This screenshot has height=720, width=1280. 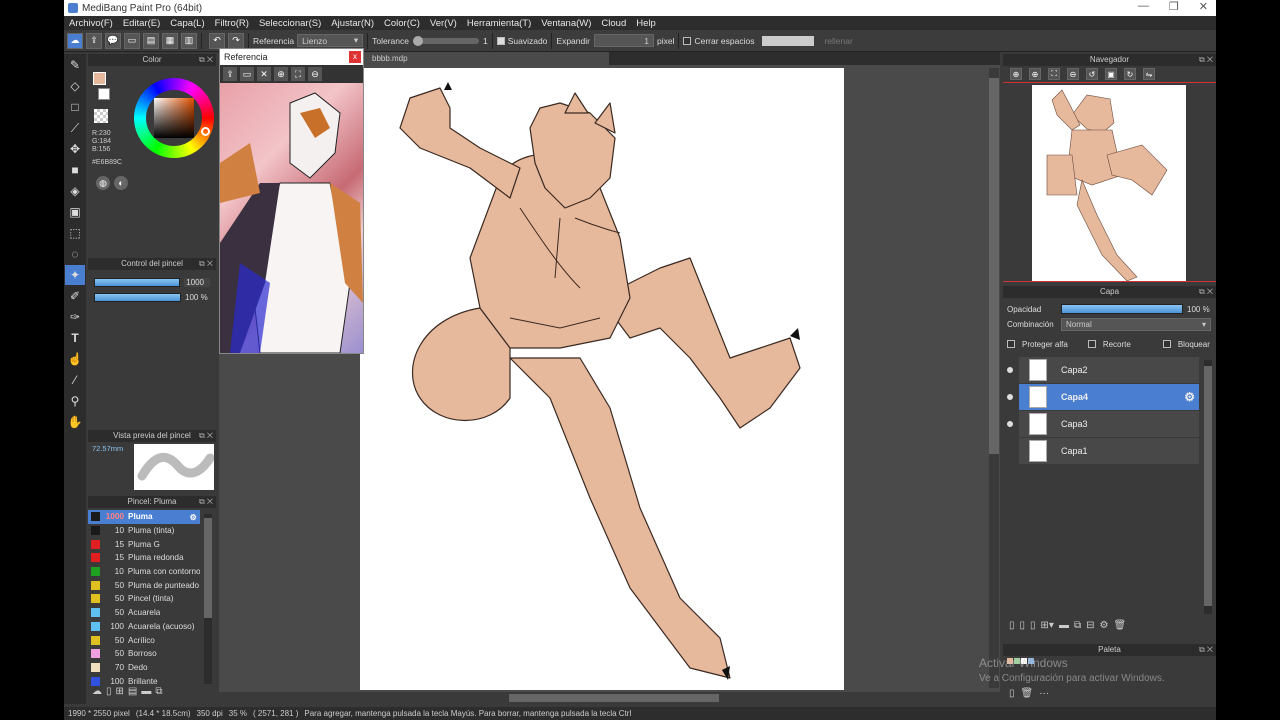 I want to click on fill-rect-tool-icon: ■, so click(x=75, y=170).